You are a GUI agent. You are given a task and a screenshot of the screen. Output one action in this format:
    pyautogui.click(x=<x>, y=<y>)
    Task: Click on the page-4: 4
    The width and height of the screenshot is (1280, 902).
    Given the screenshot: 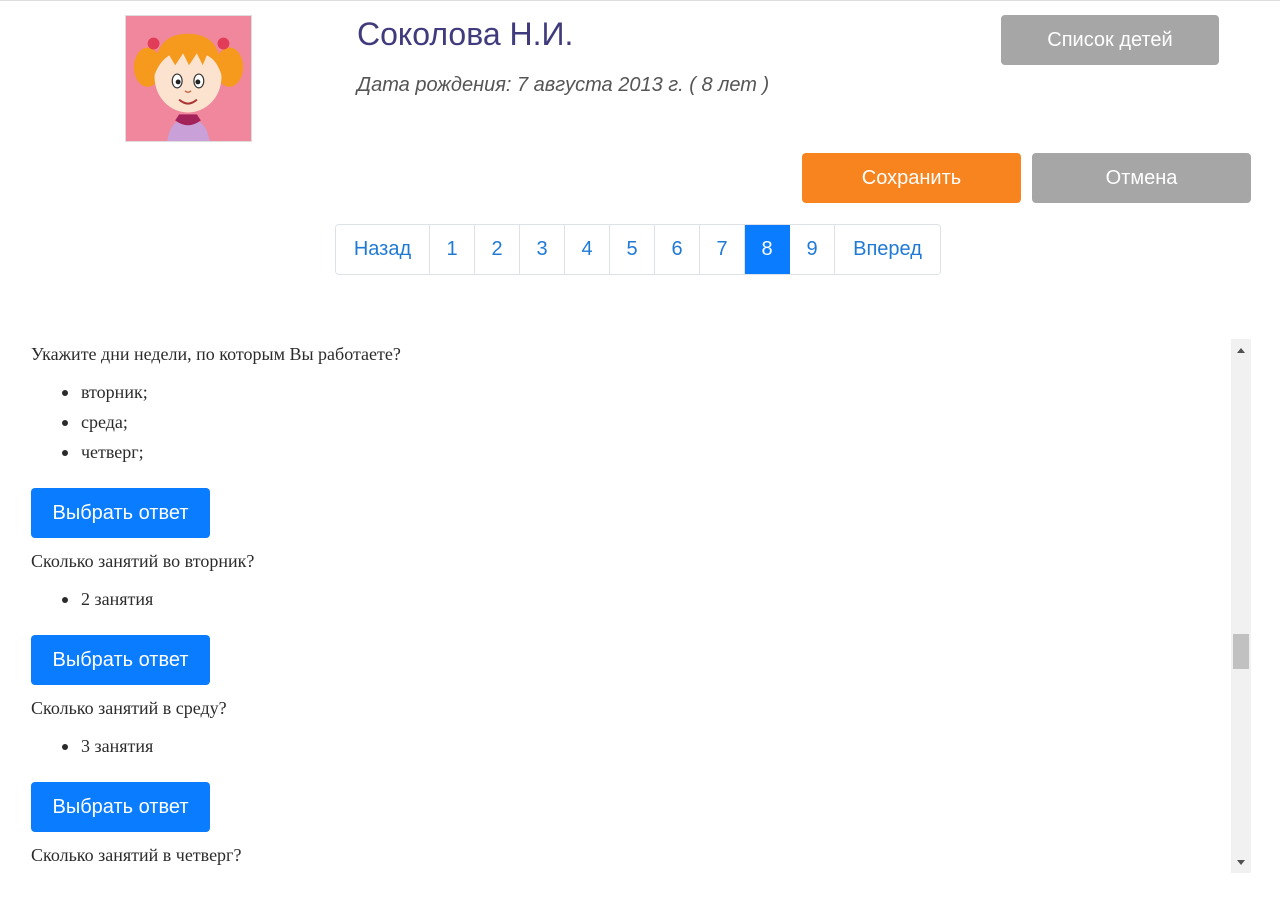 What is the action you would take?
    pyautogui.click(x=587, y=249)
    